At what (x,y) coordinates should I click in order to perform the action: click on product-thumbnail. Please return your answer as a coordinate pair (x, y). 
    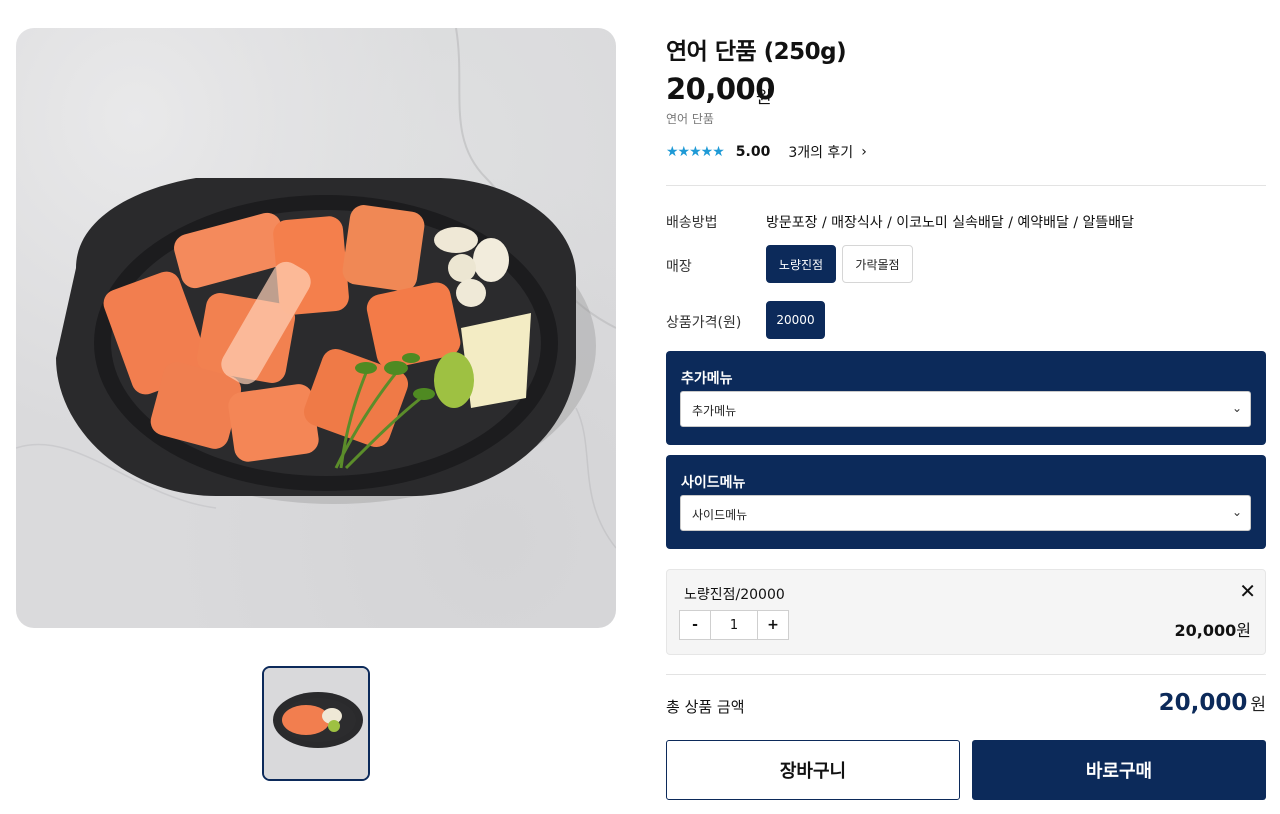
    Looking at the image, I should click on (316, 723).